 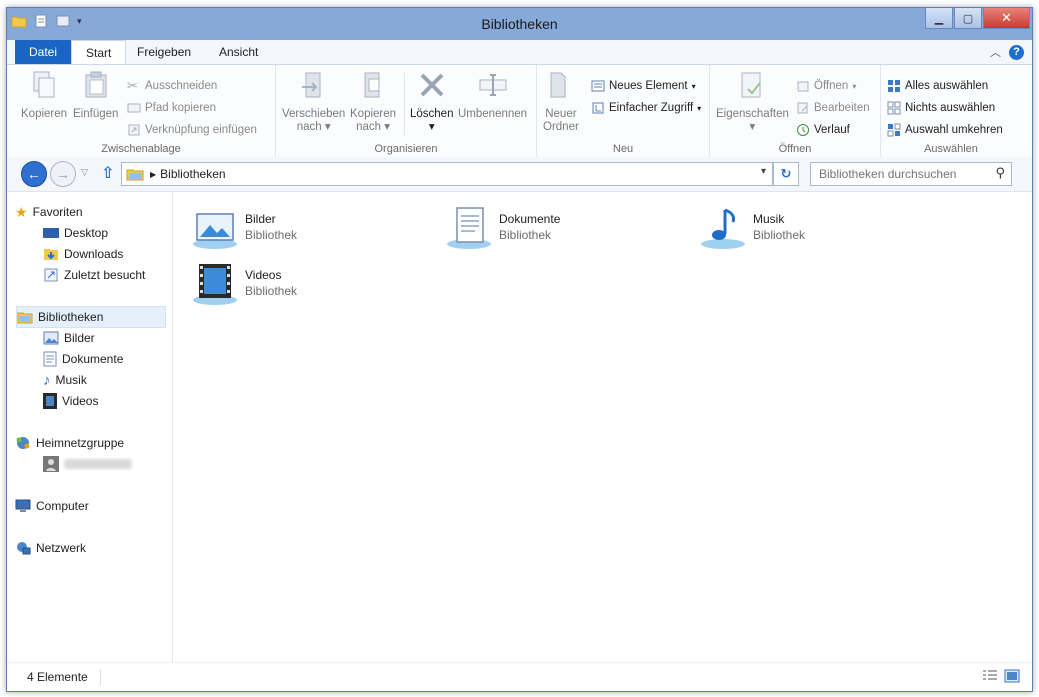 What do you see at coordinates (447, 174) in the screenshot?
I see `address-bar: ▶ Bibliotheken ▾` at bounding box center [447, 174].